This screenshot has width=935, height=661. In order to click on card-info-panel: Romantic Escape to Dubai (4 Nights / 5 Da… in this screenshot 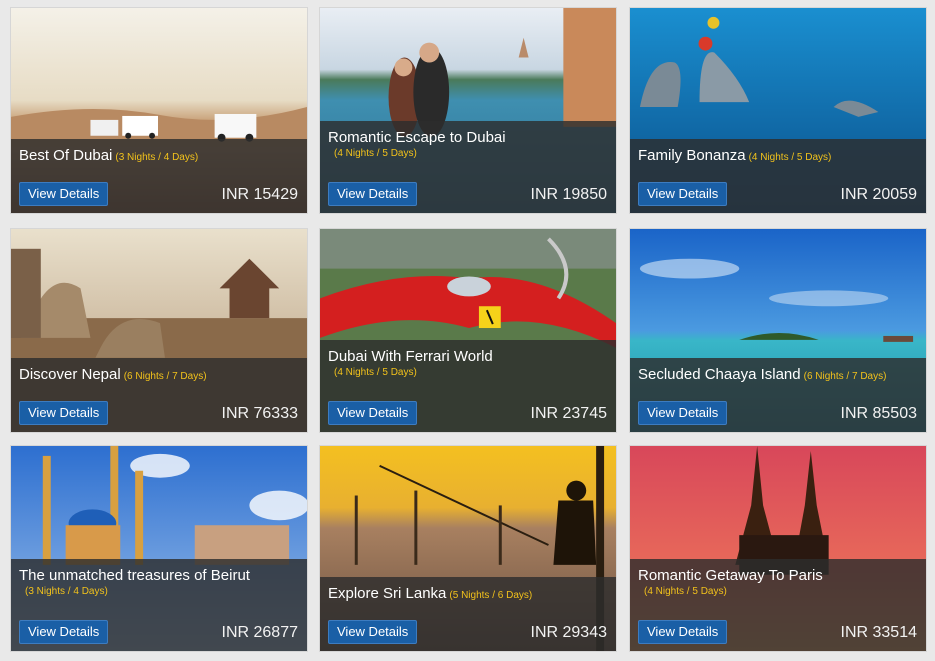, I will do `click(468, 167)`.